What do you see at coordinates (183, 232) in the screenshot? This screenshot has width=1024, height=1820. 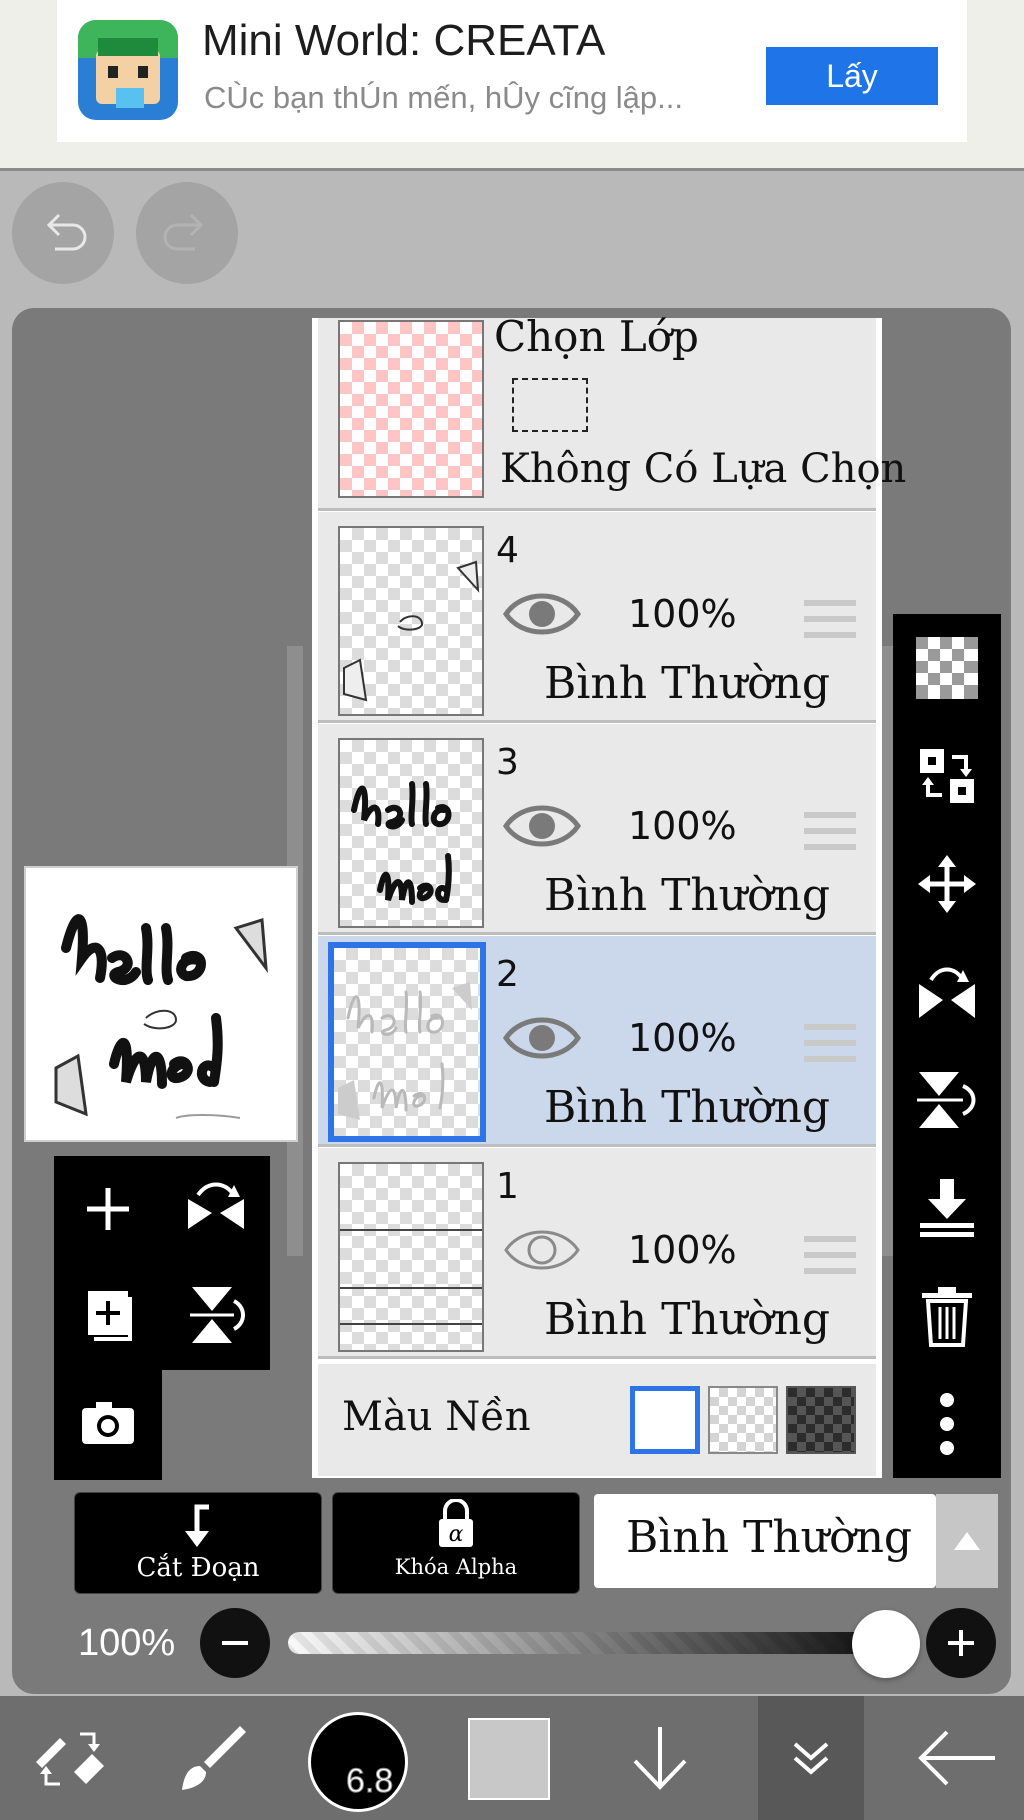 I see `redo-icon` at bounding box center [183, 232].